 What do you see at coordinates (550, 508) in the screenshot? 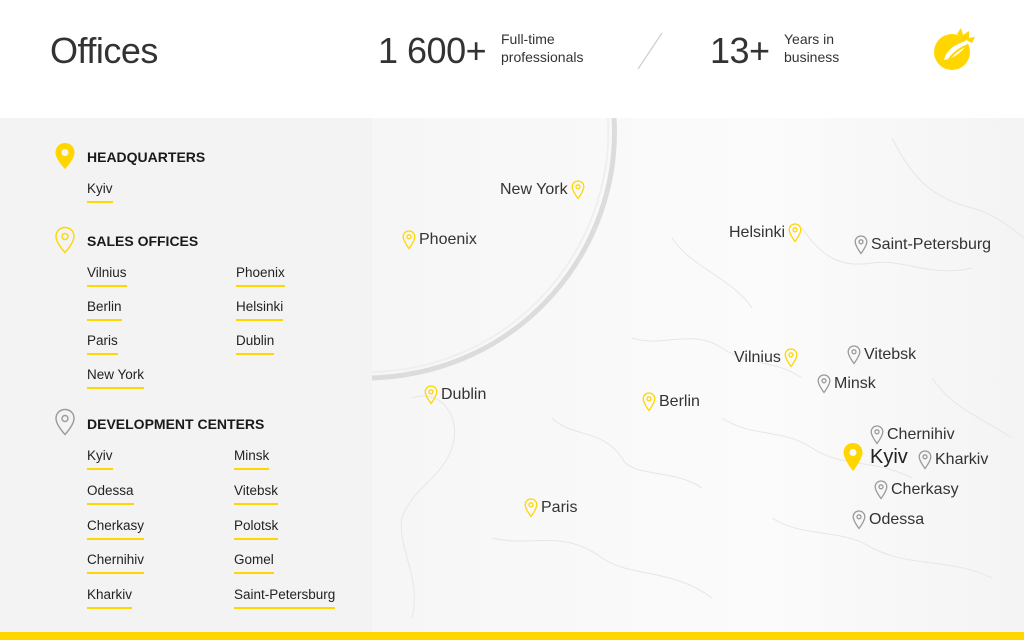
I see `map-pin-paris: Paris` at bounding box center [550, 508].